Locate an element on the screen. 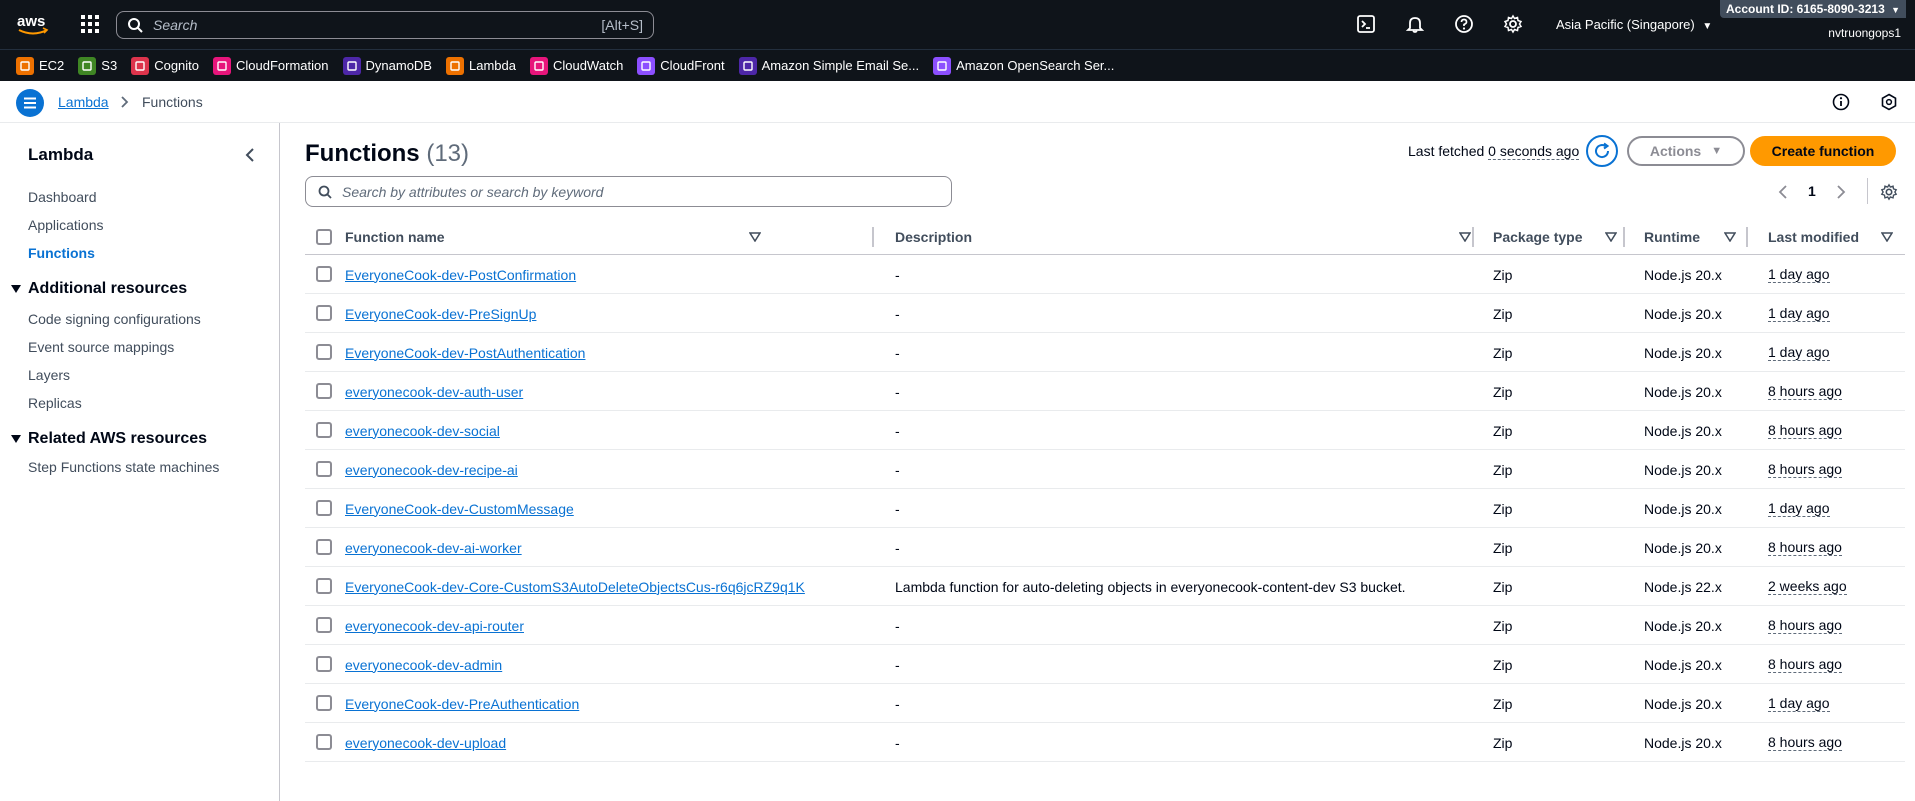 The height and width of the screenshot is (801, 1915). column-header-last-modified: Last modified is located at coordinates (1833, 237).